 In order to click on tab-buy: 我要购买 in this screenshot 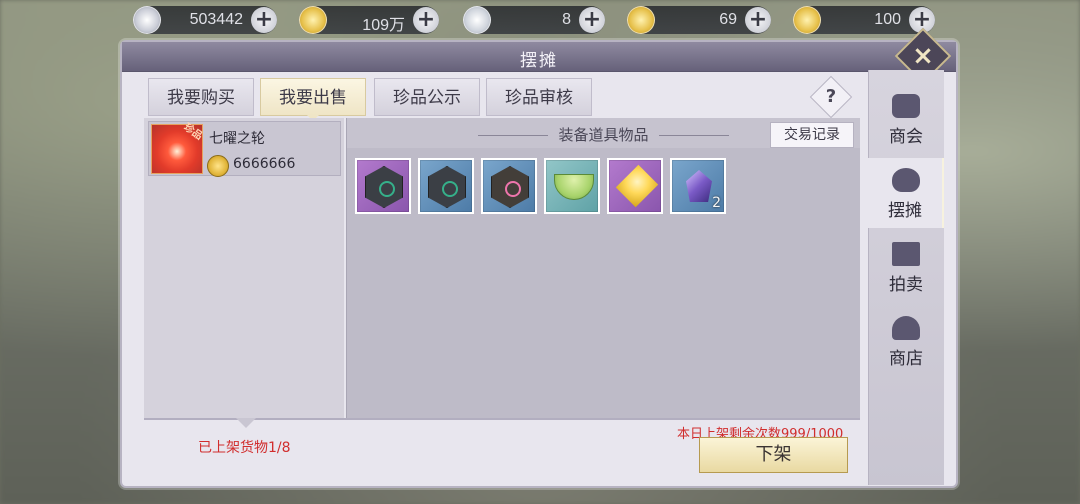, I will do `click(201, 97)`.